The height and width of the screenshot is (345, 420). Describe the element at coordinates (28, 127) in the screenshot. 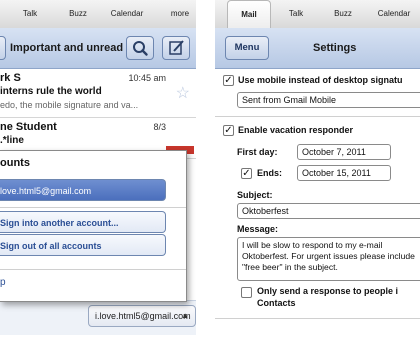

I see `message-sender: ne Student` at that location.